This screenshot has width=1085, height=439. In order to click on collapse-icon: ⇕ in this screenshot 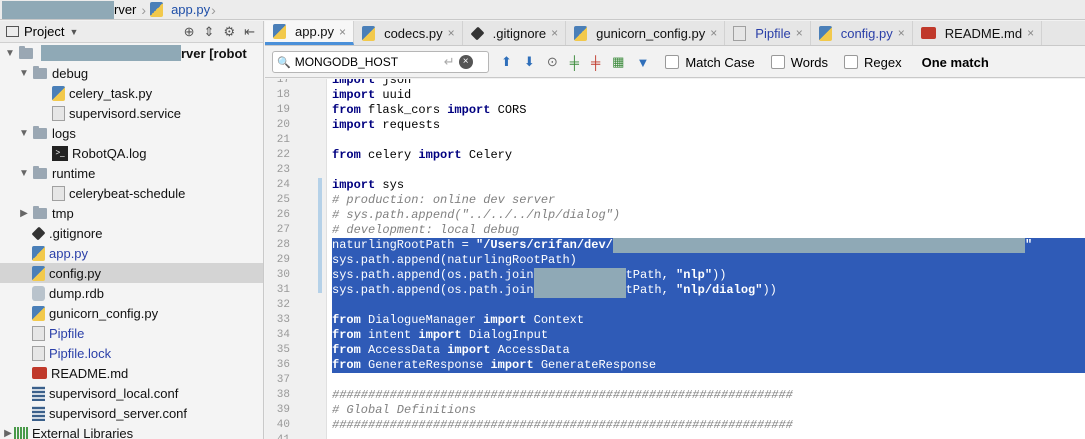, I will do `click(209, 32)`.